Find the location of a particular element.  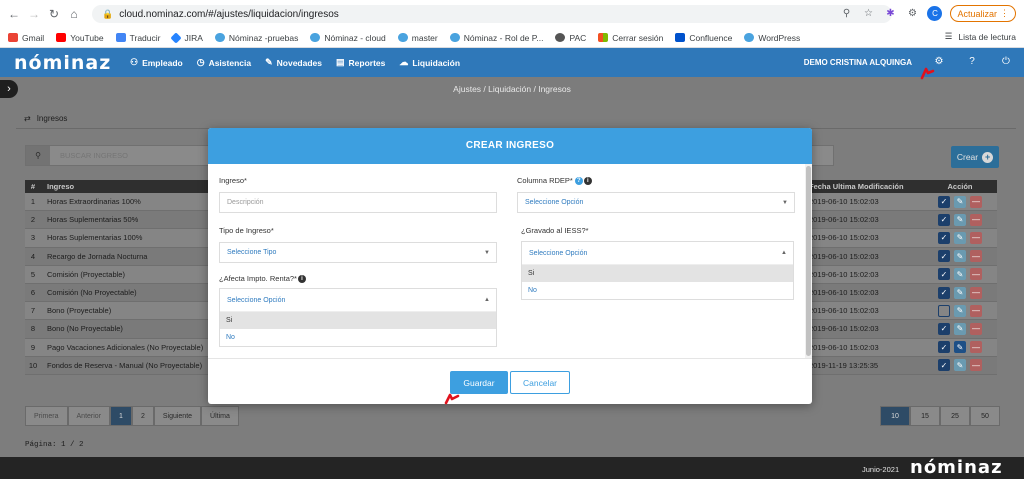

col-ingreso: Ingreso is located at coordinates (126, 186).